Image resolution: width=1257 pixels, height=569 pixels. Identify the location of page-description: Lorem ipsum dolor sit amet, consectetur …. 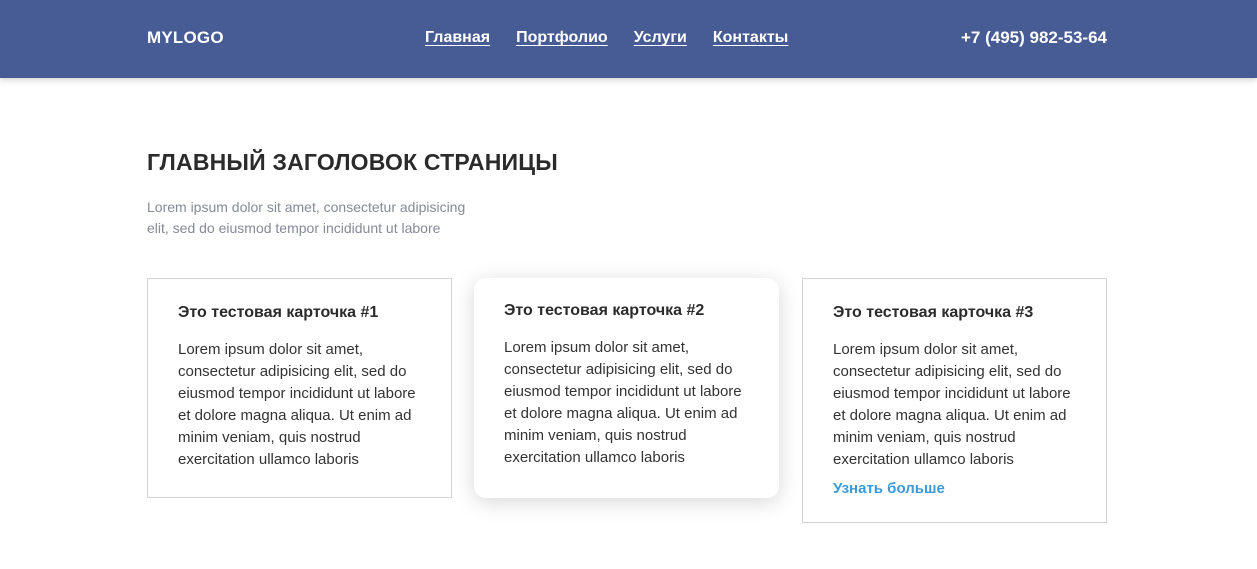
(306, 217).